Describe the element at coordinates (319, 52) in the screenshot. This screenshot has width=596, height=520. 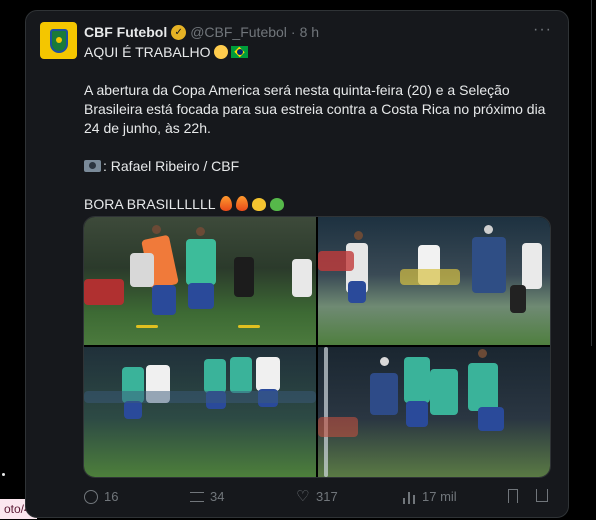
I see `tweet-line-1: AQUI É TRABALHO` at that location.